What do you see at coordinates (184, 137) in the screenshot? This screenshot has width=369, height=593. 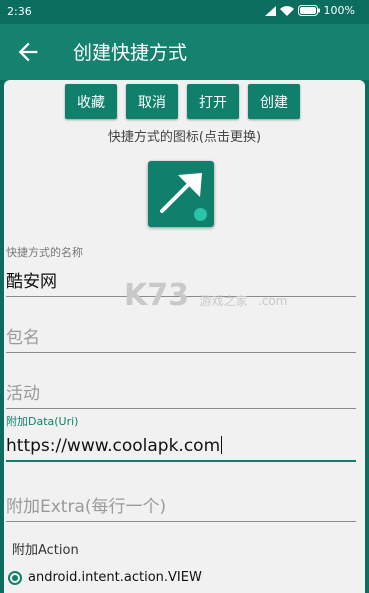 I see `icon-hint: 快捷方式的图标(点击更换)` at bounding box center [184, 137].